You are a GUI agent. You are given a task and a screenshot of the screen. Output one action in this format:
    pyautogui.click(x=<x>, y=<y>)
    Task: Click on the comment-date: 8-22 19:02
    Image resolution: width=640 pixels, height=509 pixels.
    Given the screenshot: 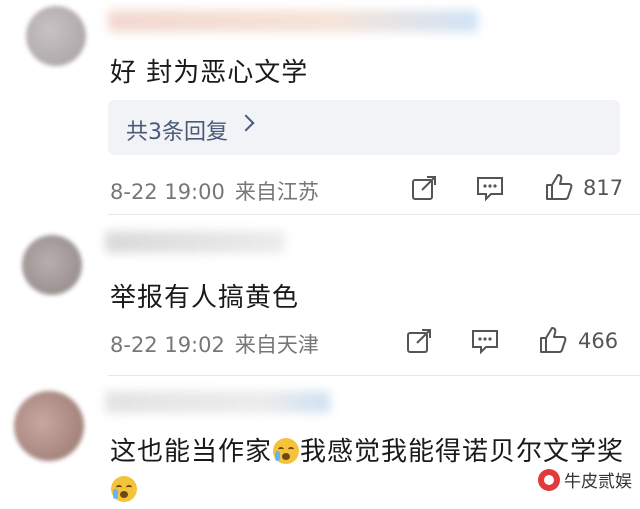 What is the action you would take?
    pyautogui.click(x=167, y=345)
    